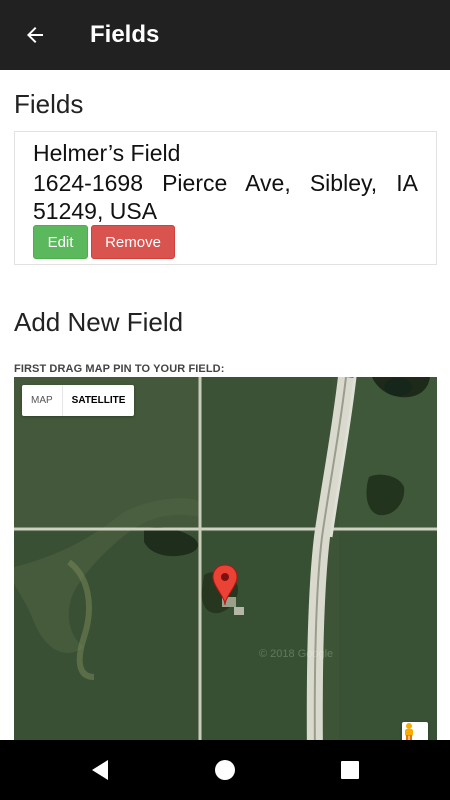 The height and width of the screenshot is (800, 450). What do you see at coordinates (107, 153) in the screenshot?
I see `field-name: Helmer’s Field` at bounding box center [107, 153].